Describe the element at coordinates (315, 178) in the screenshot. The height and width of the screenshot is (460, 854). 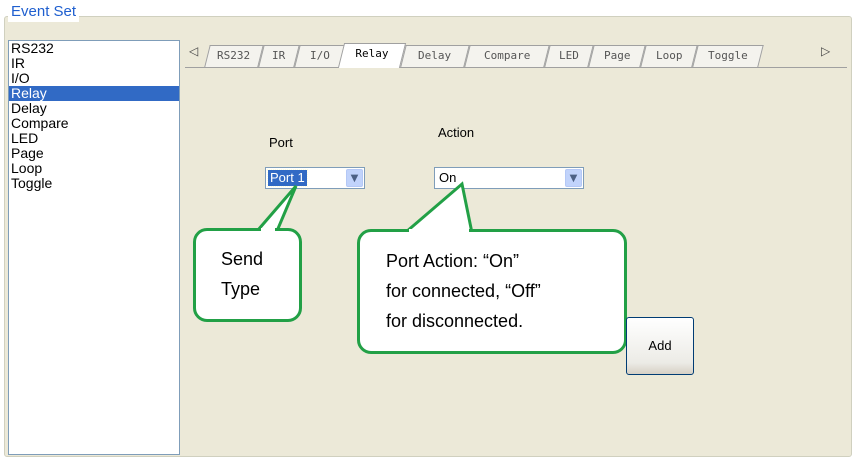
I see `port-select: Port 1 ▼` at that location.